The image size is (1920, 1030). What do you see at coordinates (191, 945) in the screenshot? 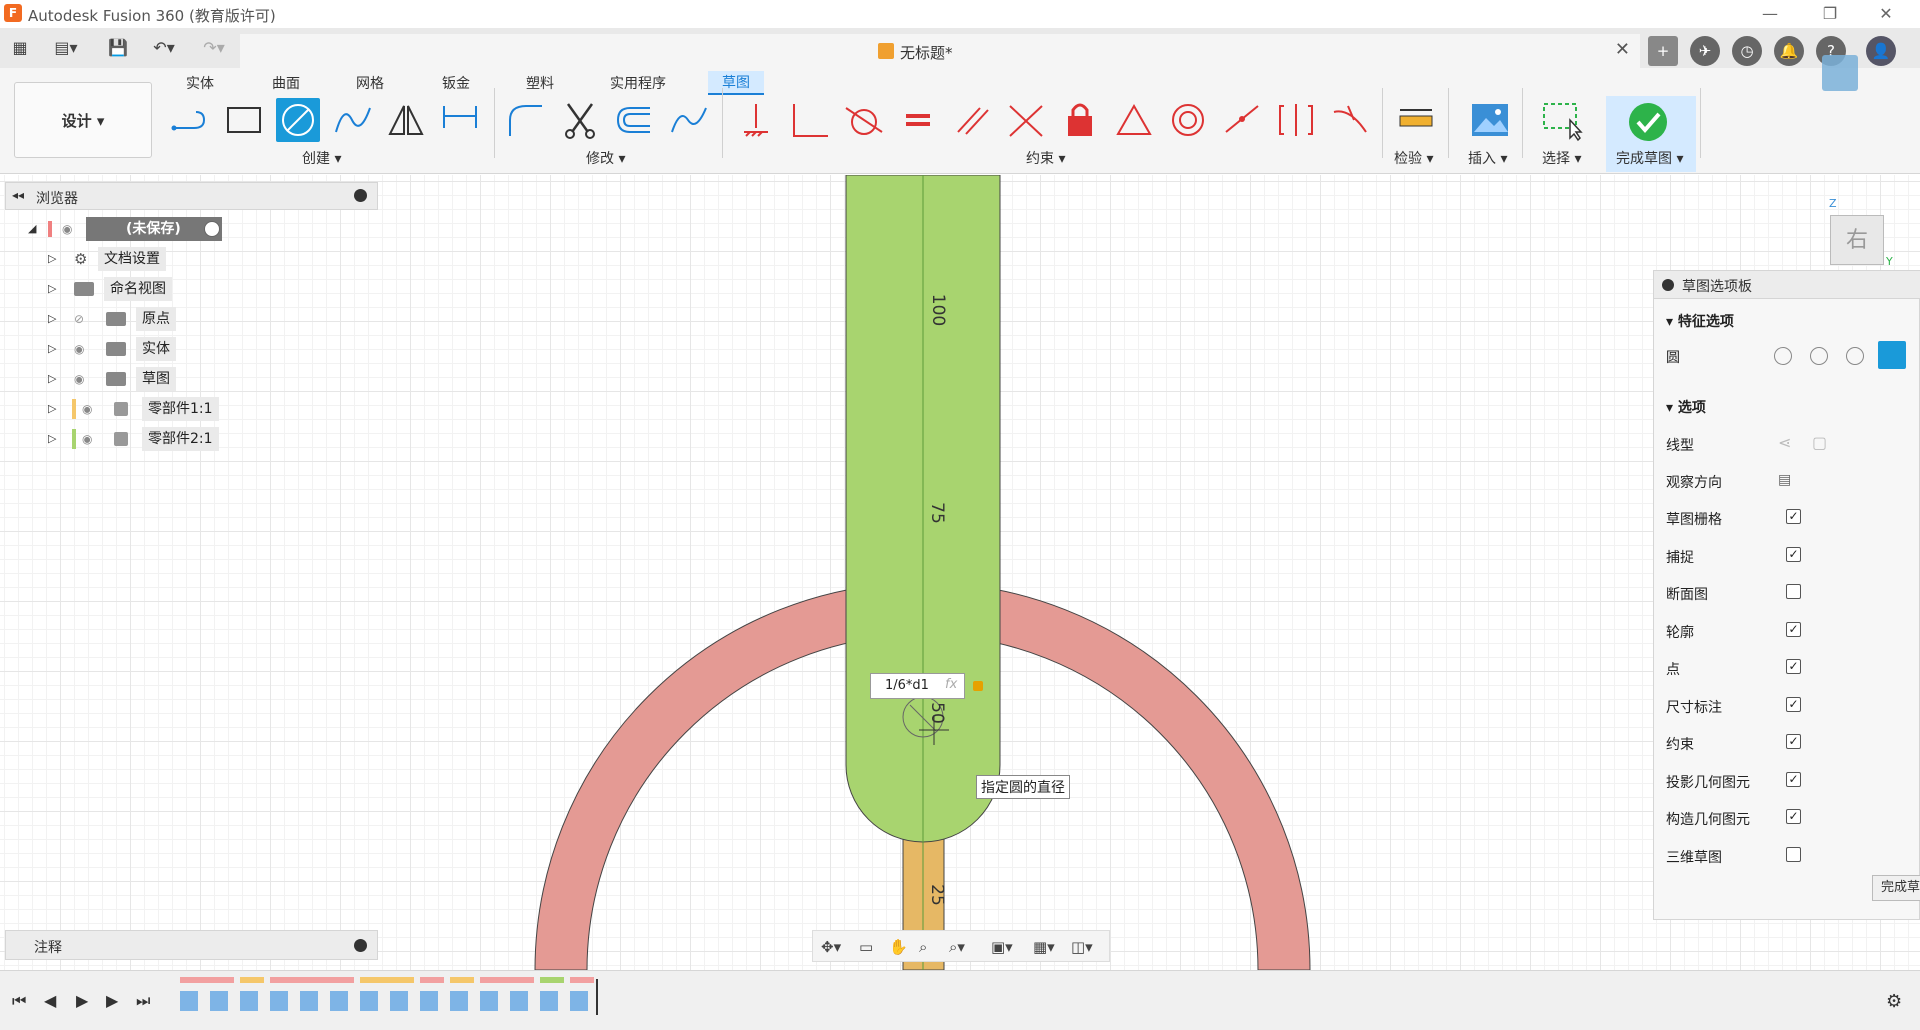
I see `annotations-panel-header: 注释` at bounding box center [191, 945].